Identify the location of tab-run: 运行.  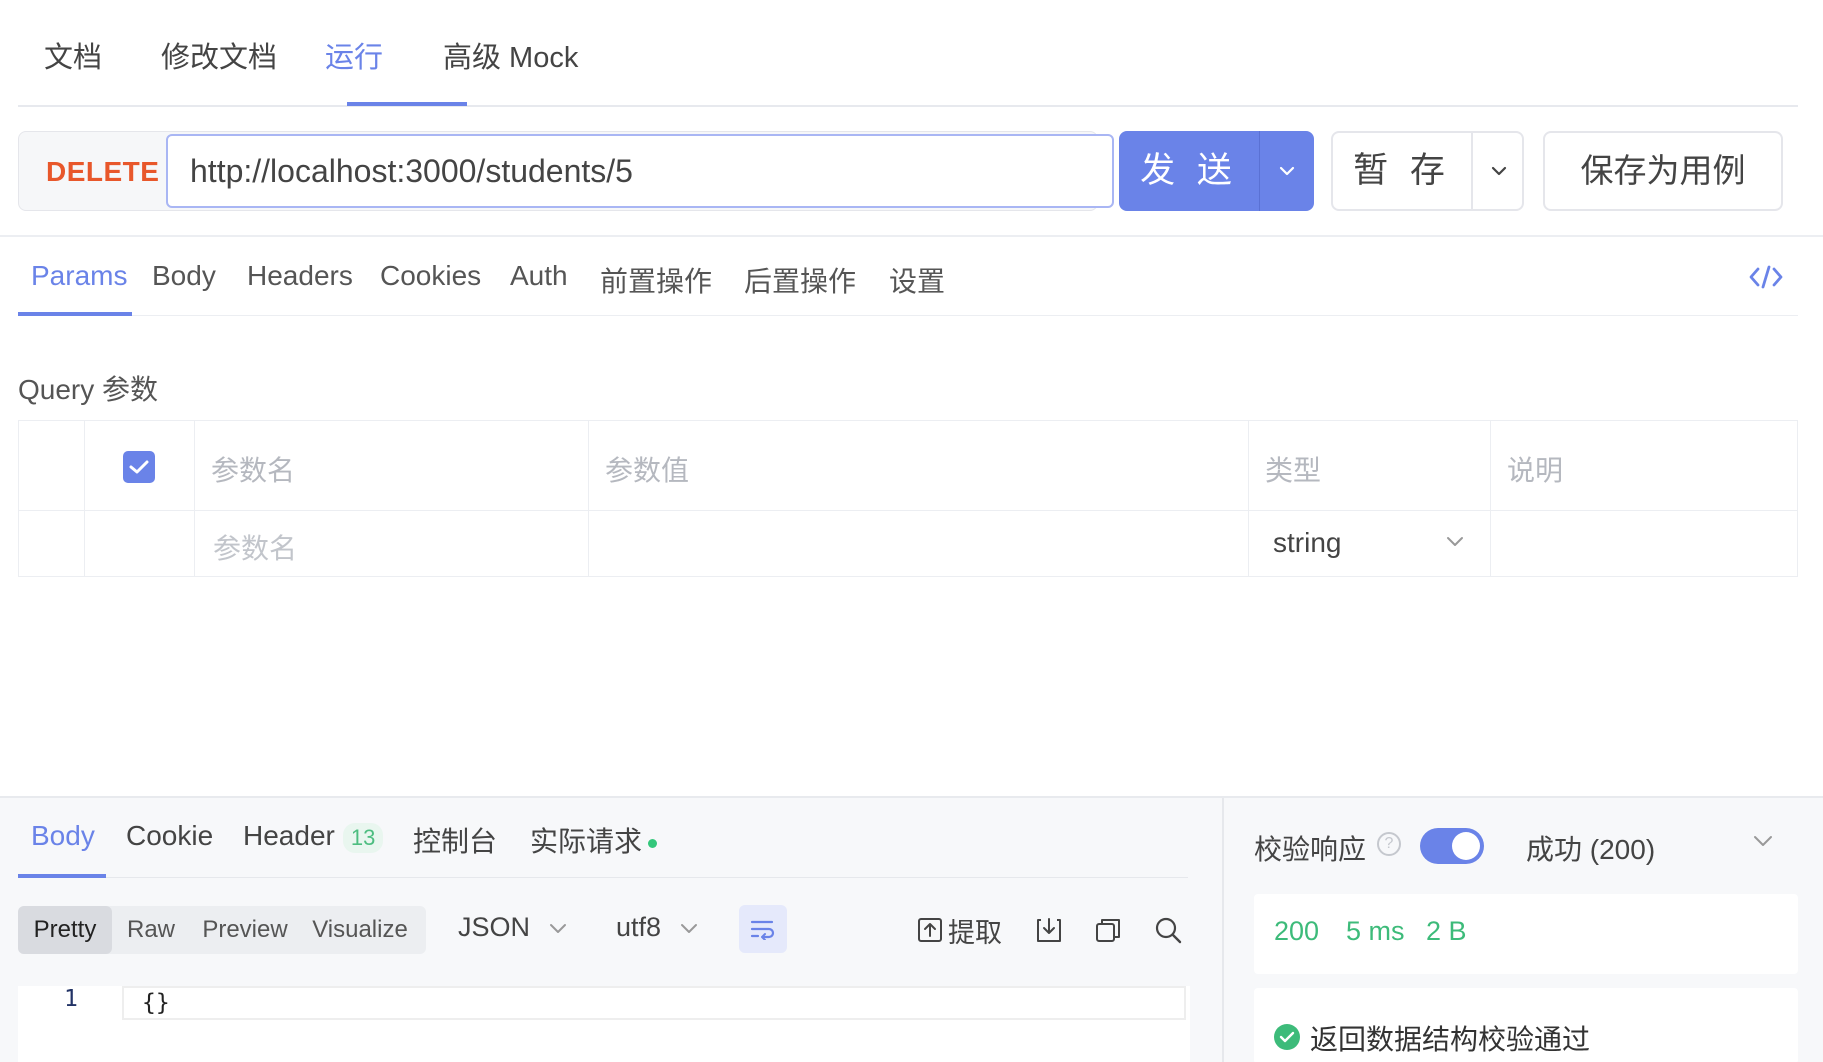
(354, 55).